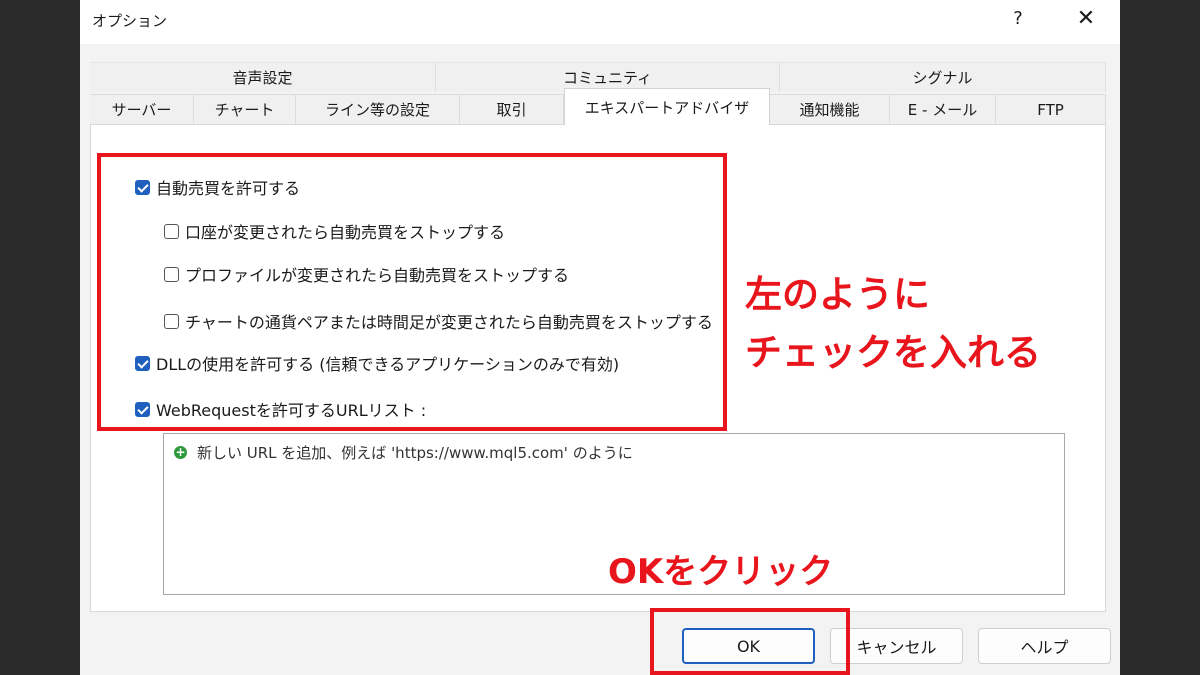  I want to click on tab-server: サーバー, so click(142, 109).